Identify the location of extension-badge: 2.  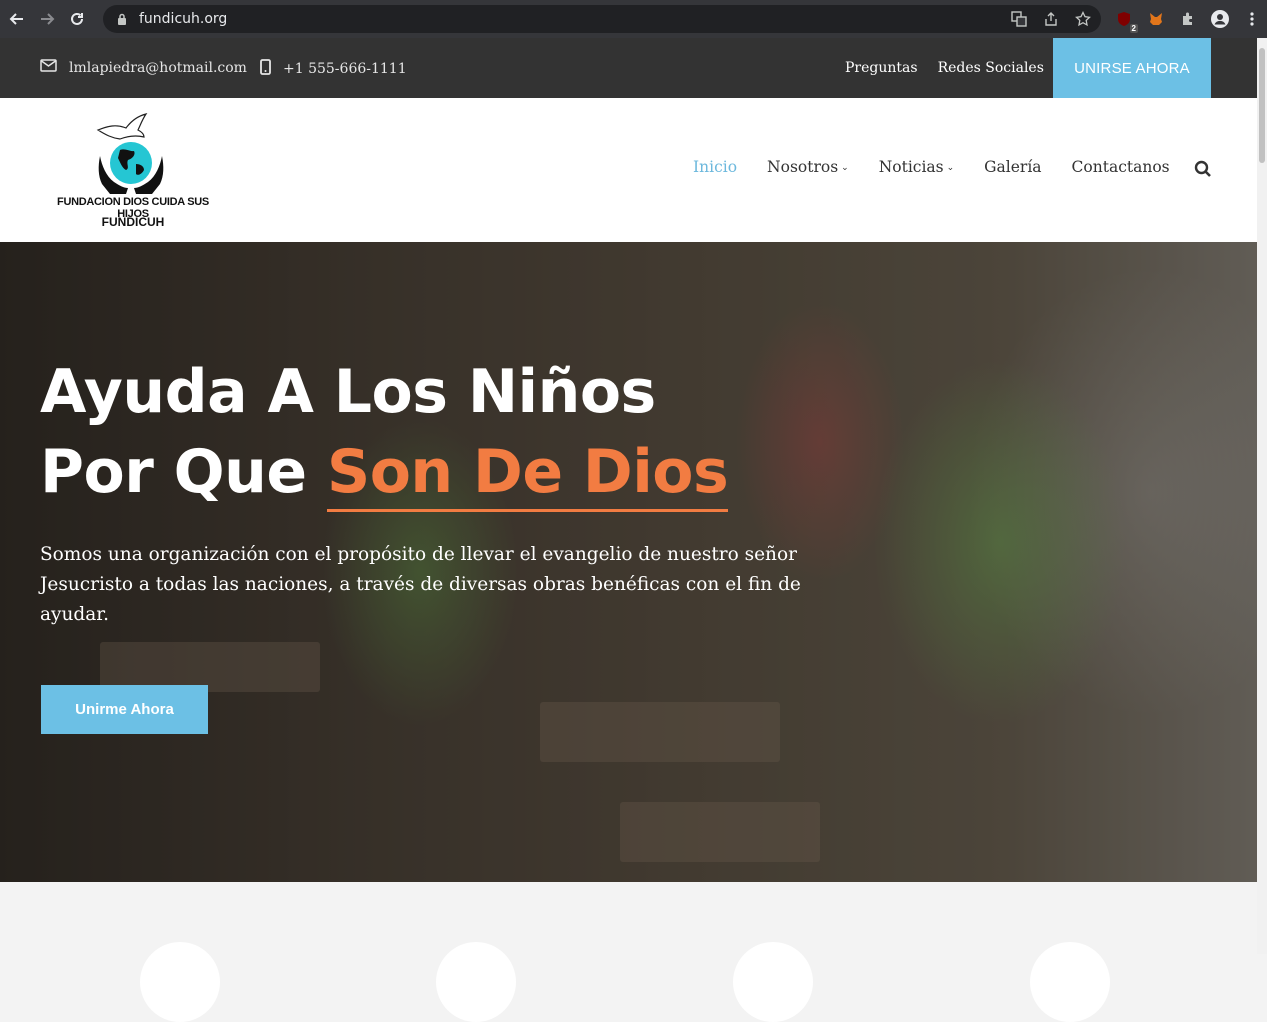
(1133, 28).